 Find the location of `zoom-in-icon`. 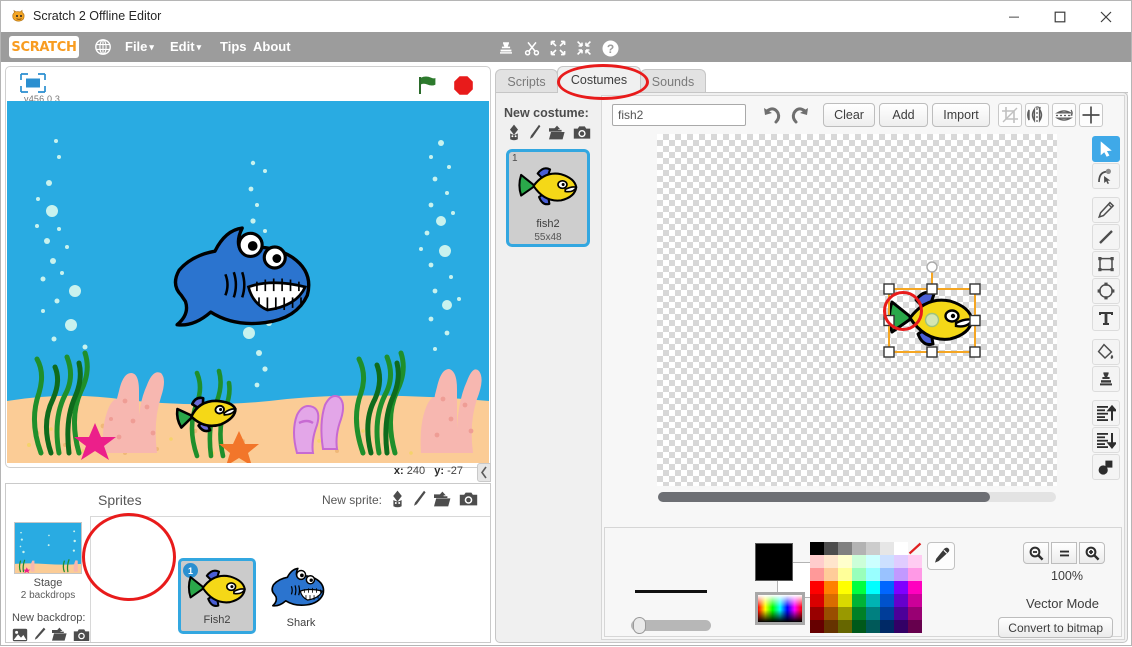

zoom-in-icon is located at coordinates (1092, 553).